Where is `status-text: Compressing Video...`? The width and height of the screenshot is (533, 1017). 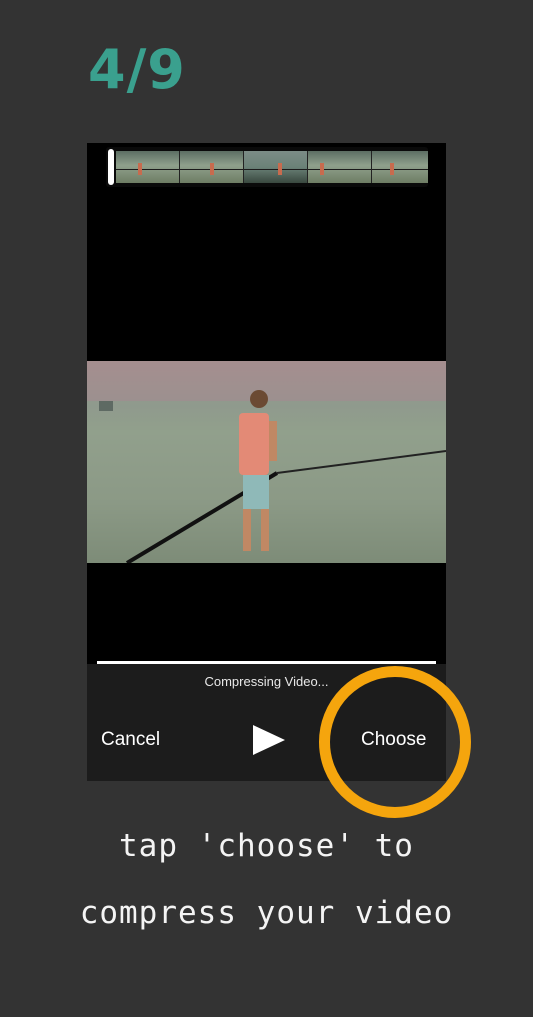 status-text: Compressing Video... is located at coordinates (266, 681).